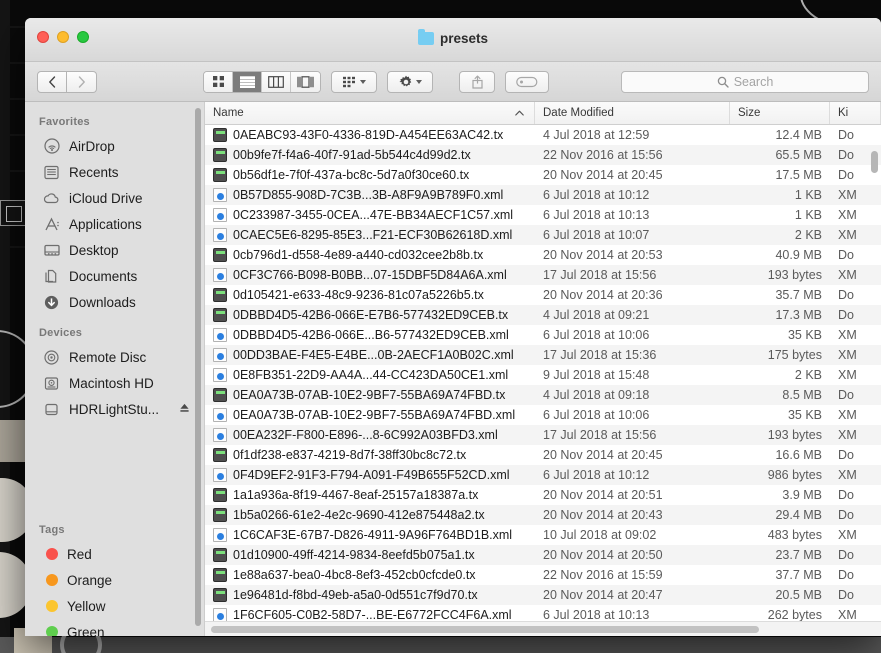 Image resolution: width=881 pixels, height=653 pixels. Describe the element at coordinates (440, 645) in the screenshot. I see `background-dock` at that location.